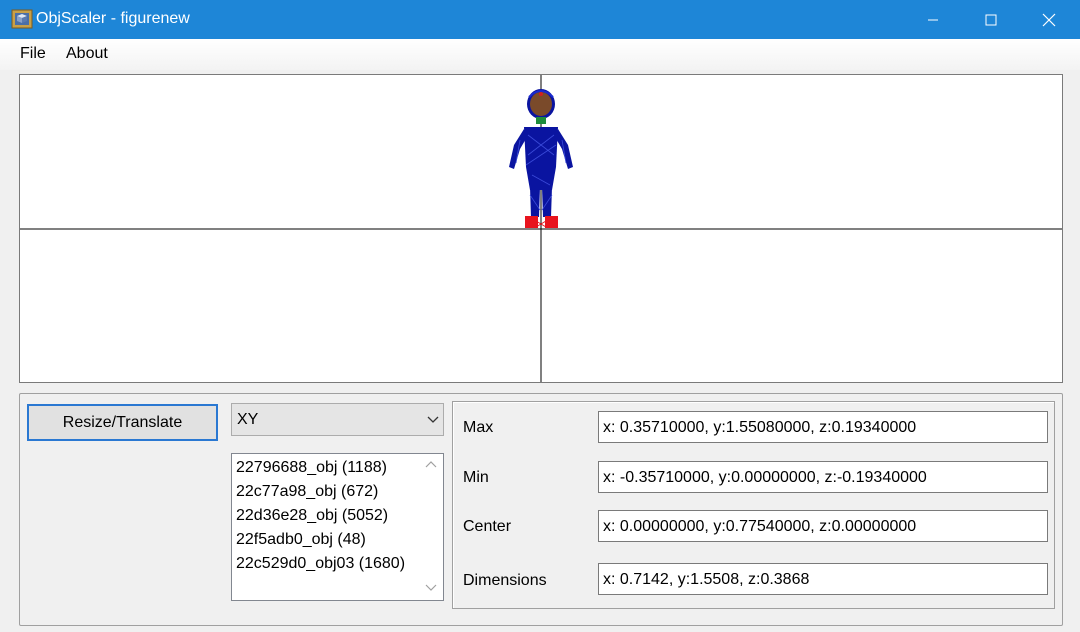 The width and height of the screenshot is (1080, 632). I want to click on scroll-up-icon, so click(431, 464).